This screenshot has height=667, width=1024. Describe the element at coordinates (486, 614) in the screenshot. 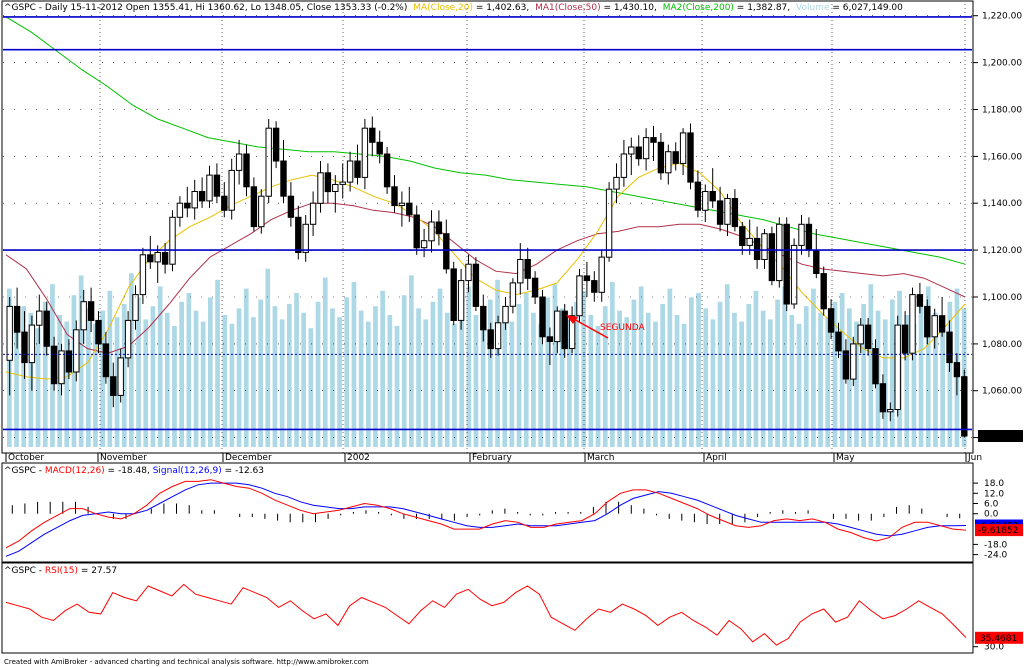

I see `rsi-plot` at that location.